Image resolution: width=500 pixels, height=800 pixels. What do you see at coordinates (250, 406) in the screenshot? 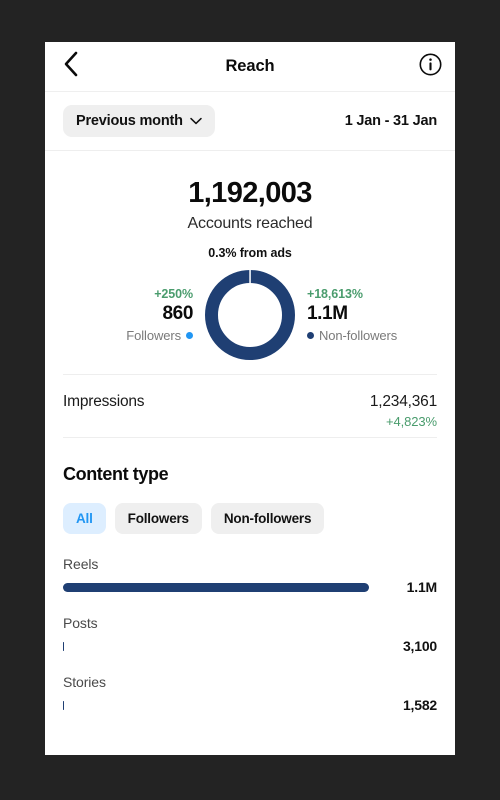
I see `impressions-row: Impressions 1,234,361 +4,823%` at bounding box center [250, 406].